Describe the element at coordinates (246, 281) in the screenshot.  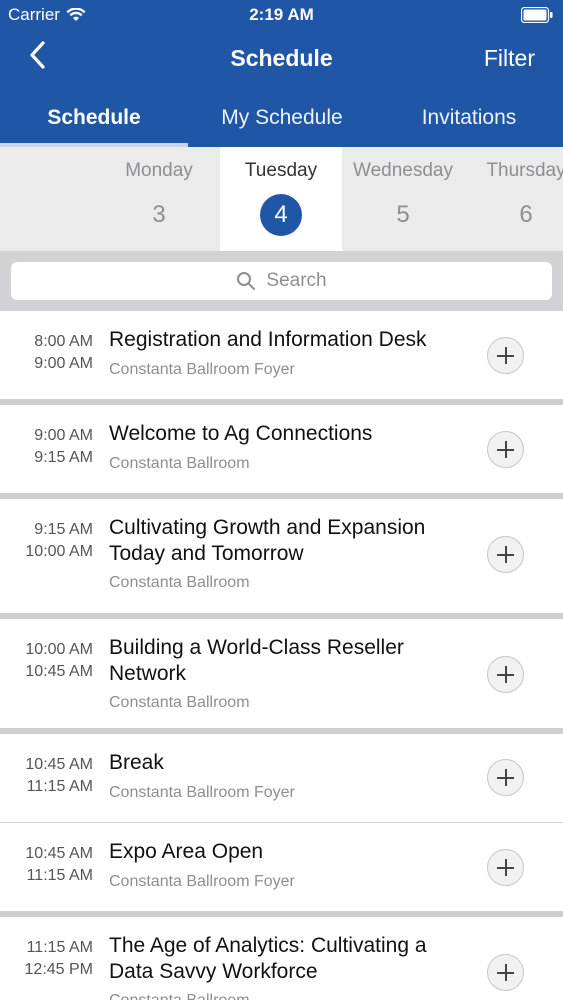
I see `search-icon` at that location.